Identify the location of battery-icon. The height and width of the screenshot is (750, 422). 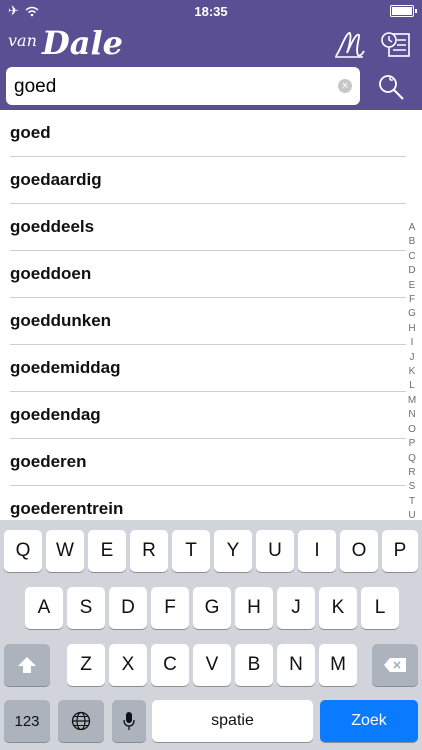
(403, 11).